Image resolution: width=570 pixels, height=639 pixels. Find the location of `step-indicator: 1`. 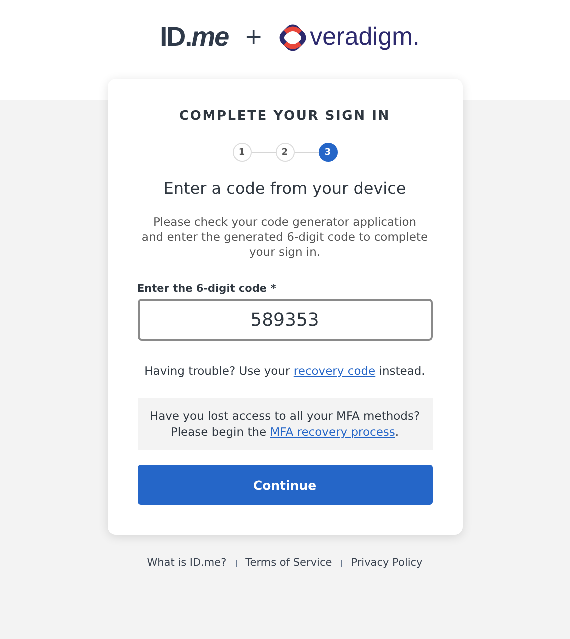

step-indicator: 1 is located at coordinates (242, 152).